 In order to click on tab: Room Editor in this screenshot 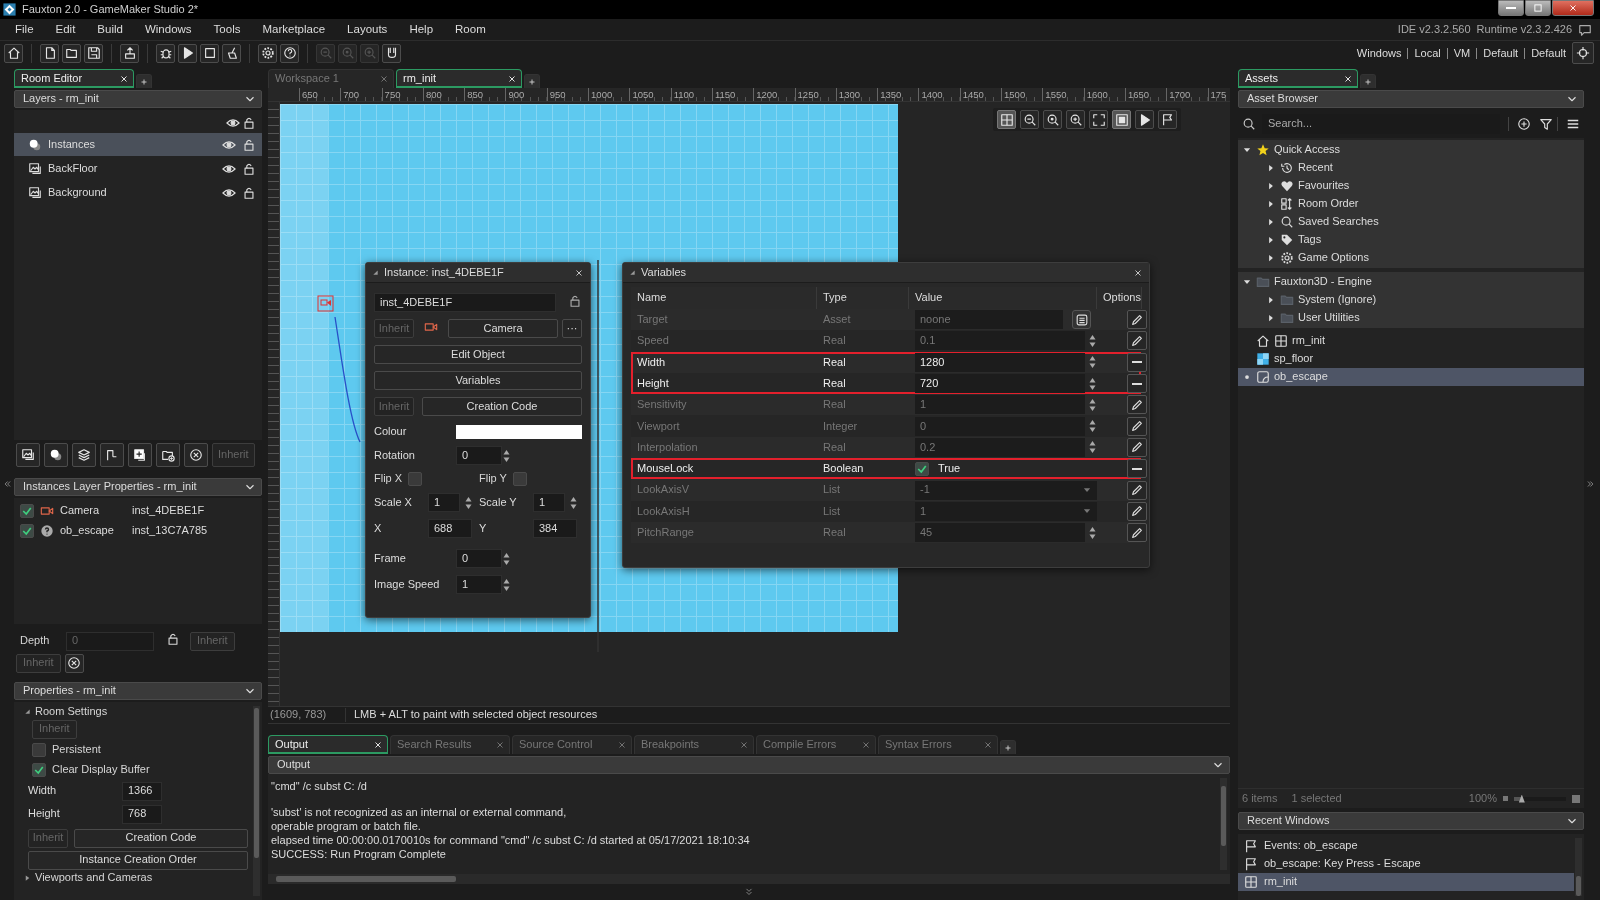, I will do `click(74, 78)`.